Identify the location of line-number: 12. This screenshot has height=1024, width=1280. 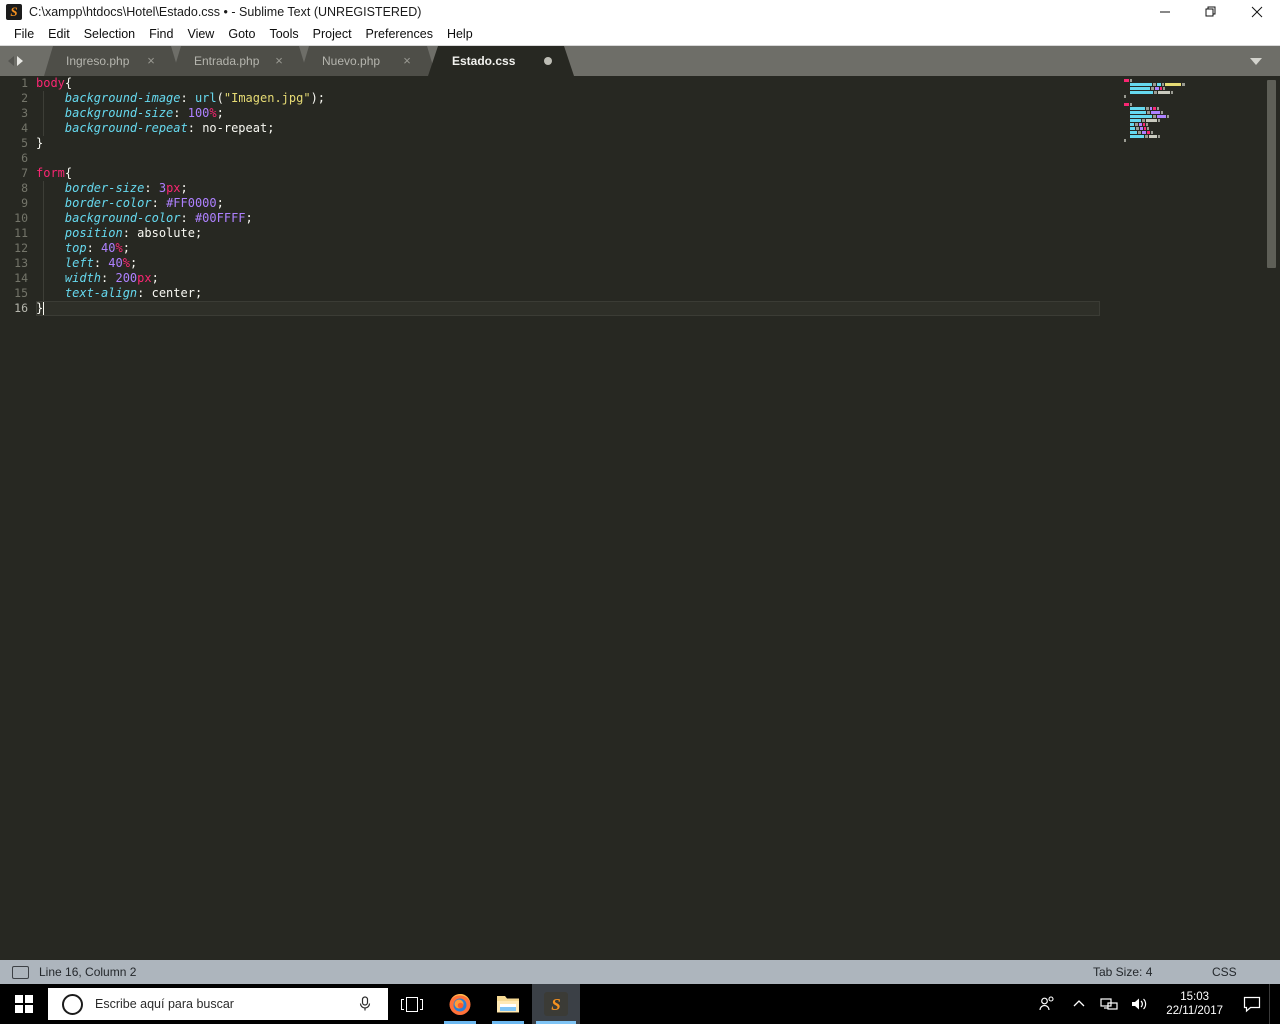
(21, 248).